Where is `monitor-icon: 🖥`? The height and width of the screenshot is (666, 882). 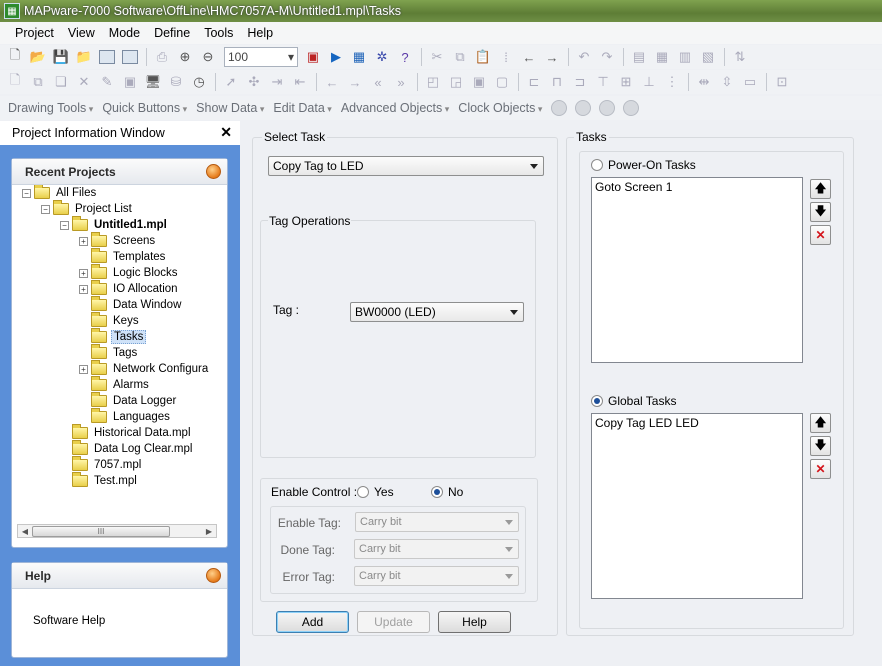 monitor-icon: 🖥 is located at coordinates (153, 82).